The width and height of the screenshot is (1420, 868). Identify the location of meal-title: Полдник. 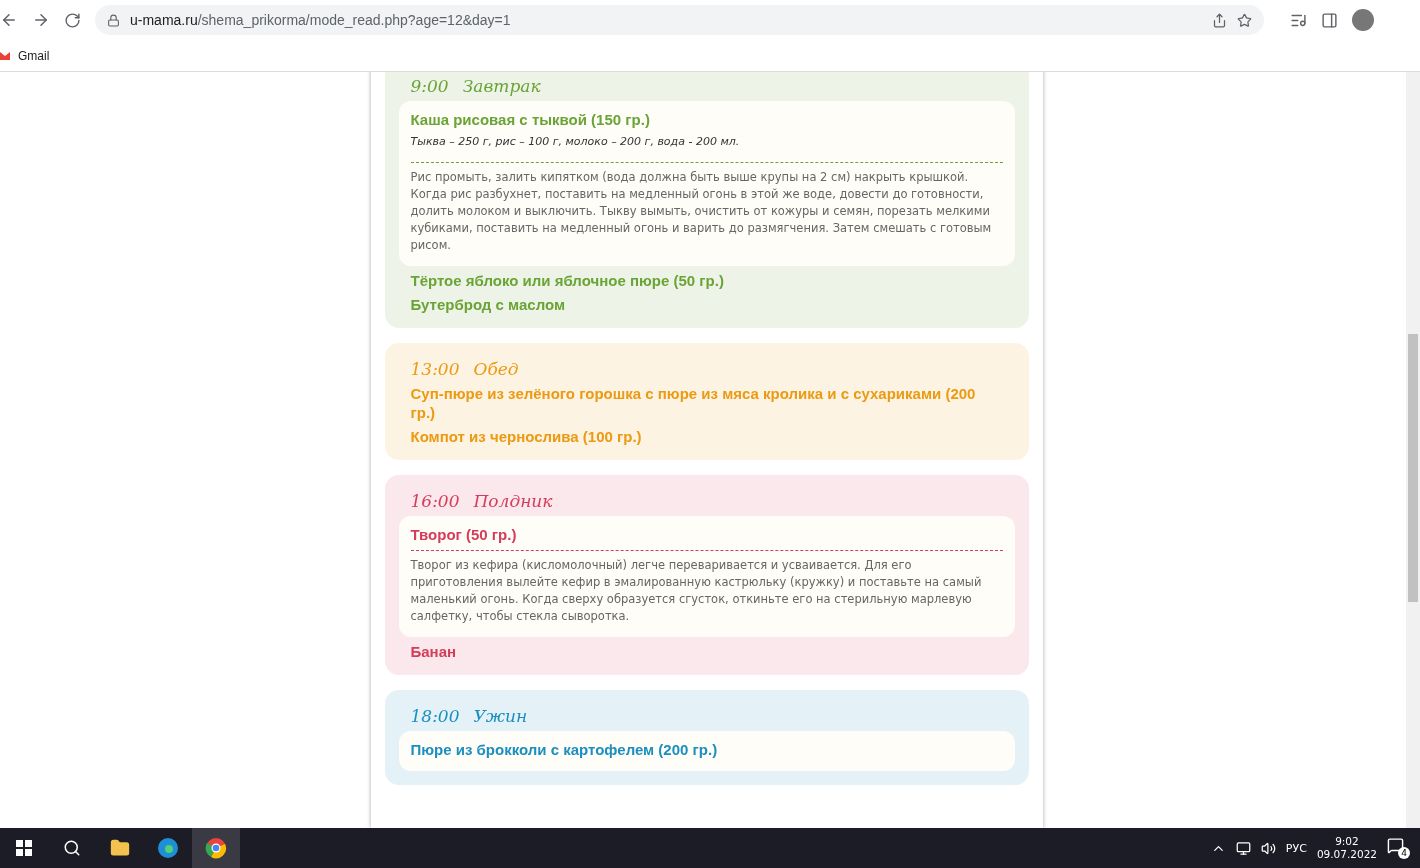
(513, 501).